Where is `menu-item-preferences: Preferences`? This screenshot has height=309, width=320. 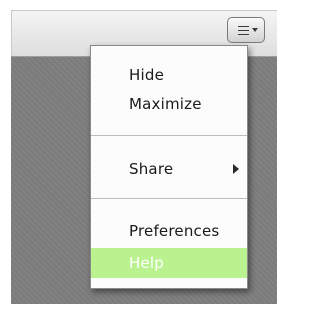 menu-item-preferences: Preferences is located at coordinates (169, 231).